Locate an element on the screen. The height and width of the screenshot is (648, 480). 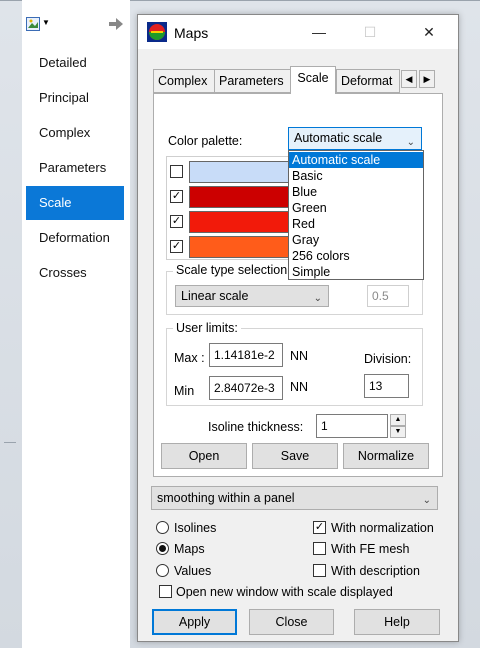
nav-item-deformation: Deformation is located at coordinates (75, 238).